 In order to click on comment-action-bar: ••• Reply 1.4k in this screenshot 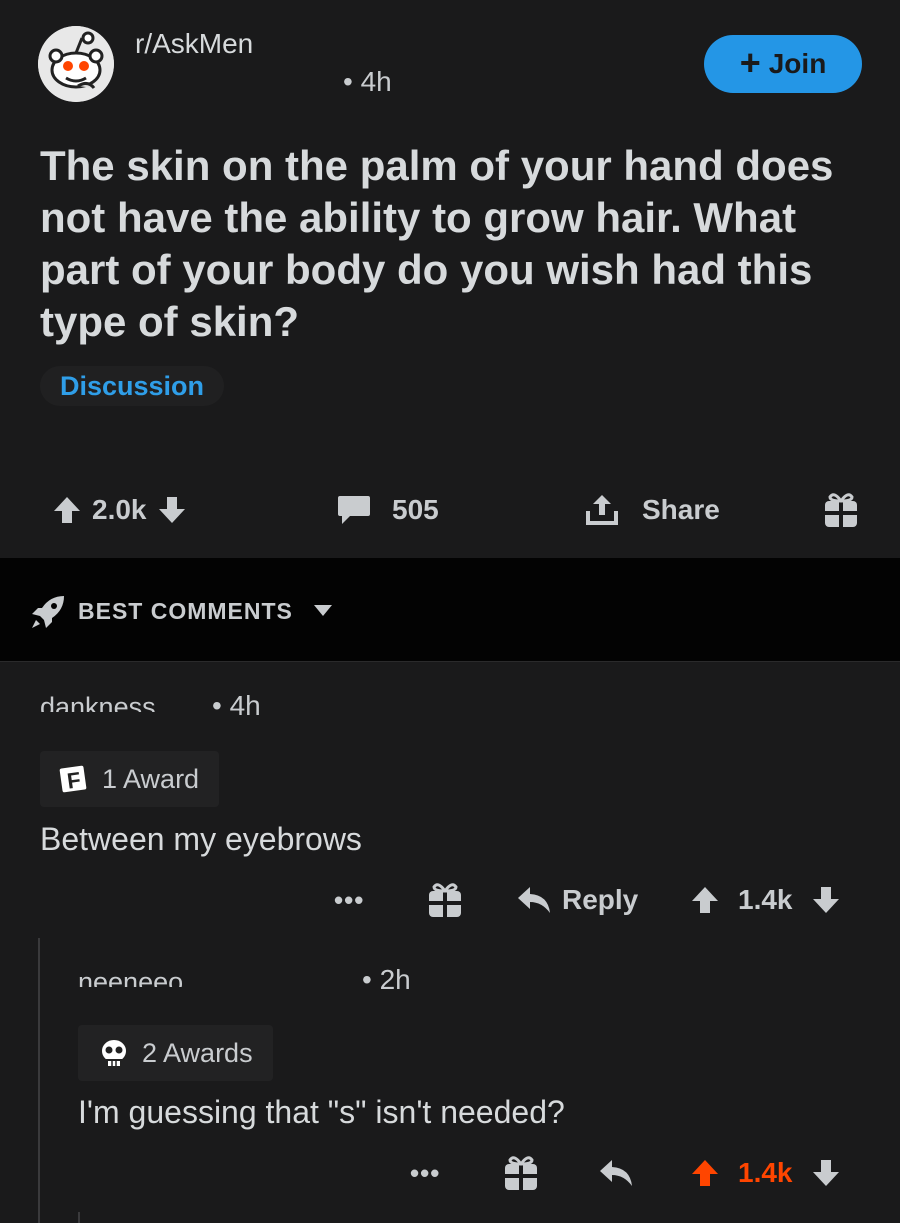, I will do `click(450, 900)`.